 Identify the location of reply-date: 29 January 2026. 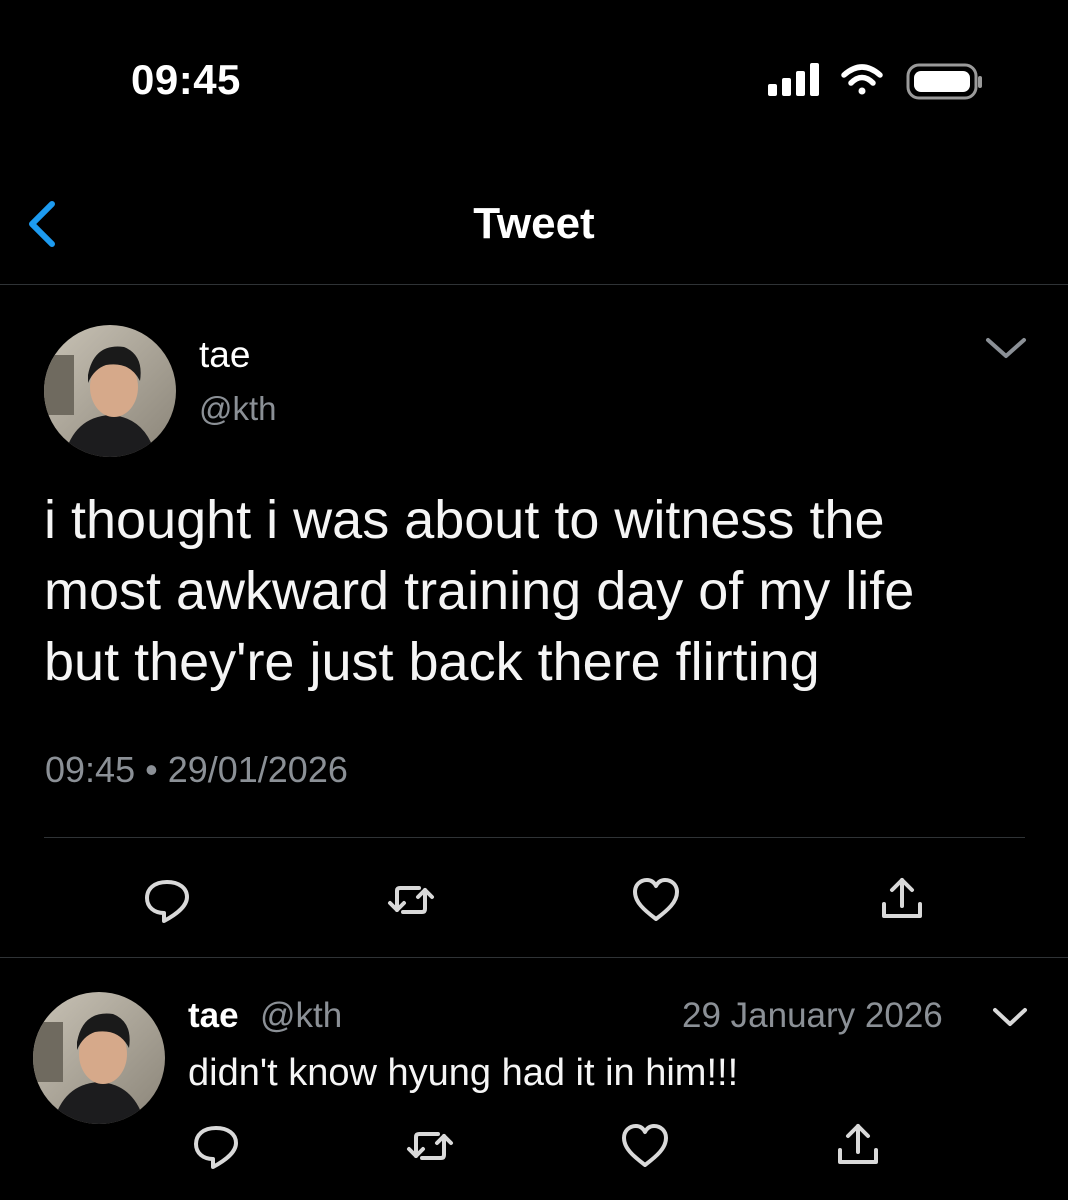
(812, 1015).